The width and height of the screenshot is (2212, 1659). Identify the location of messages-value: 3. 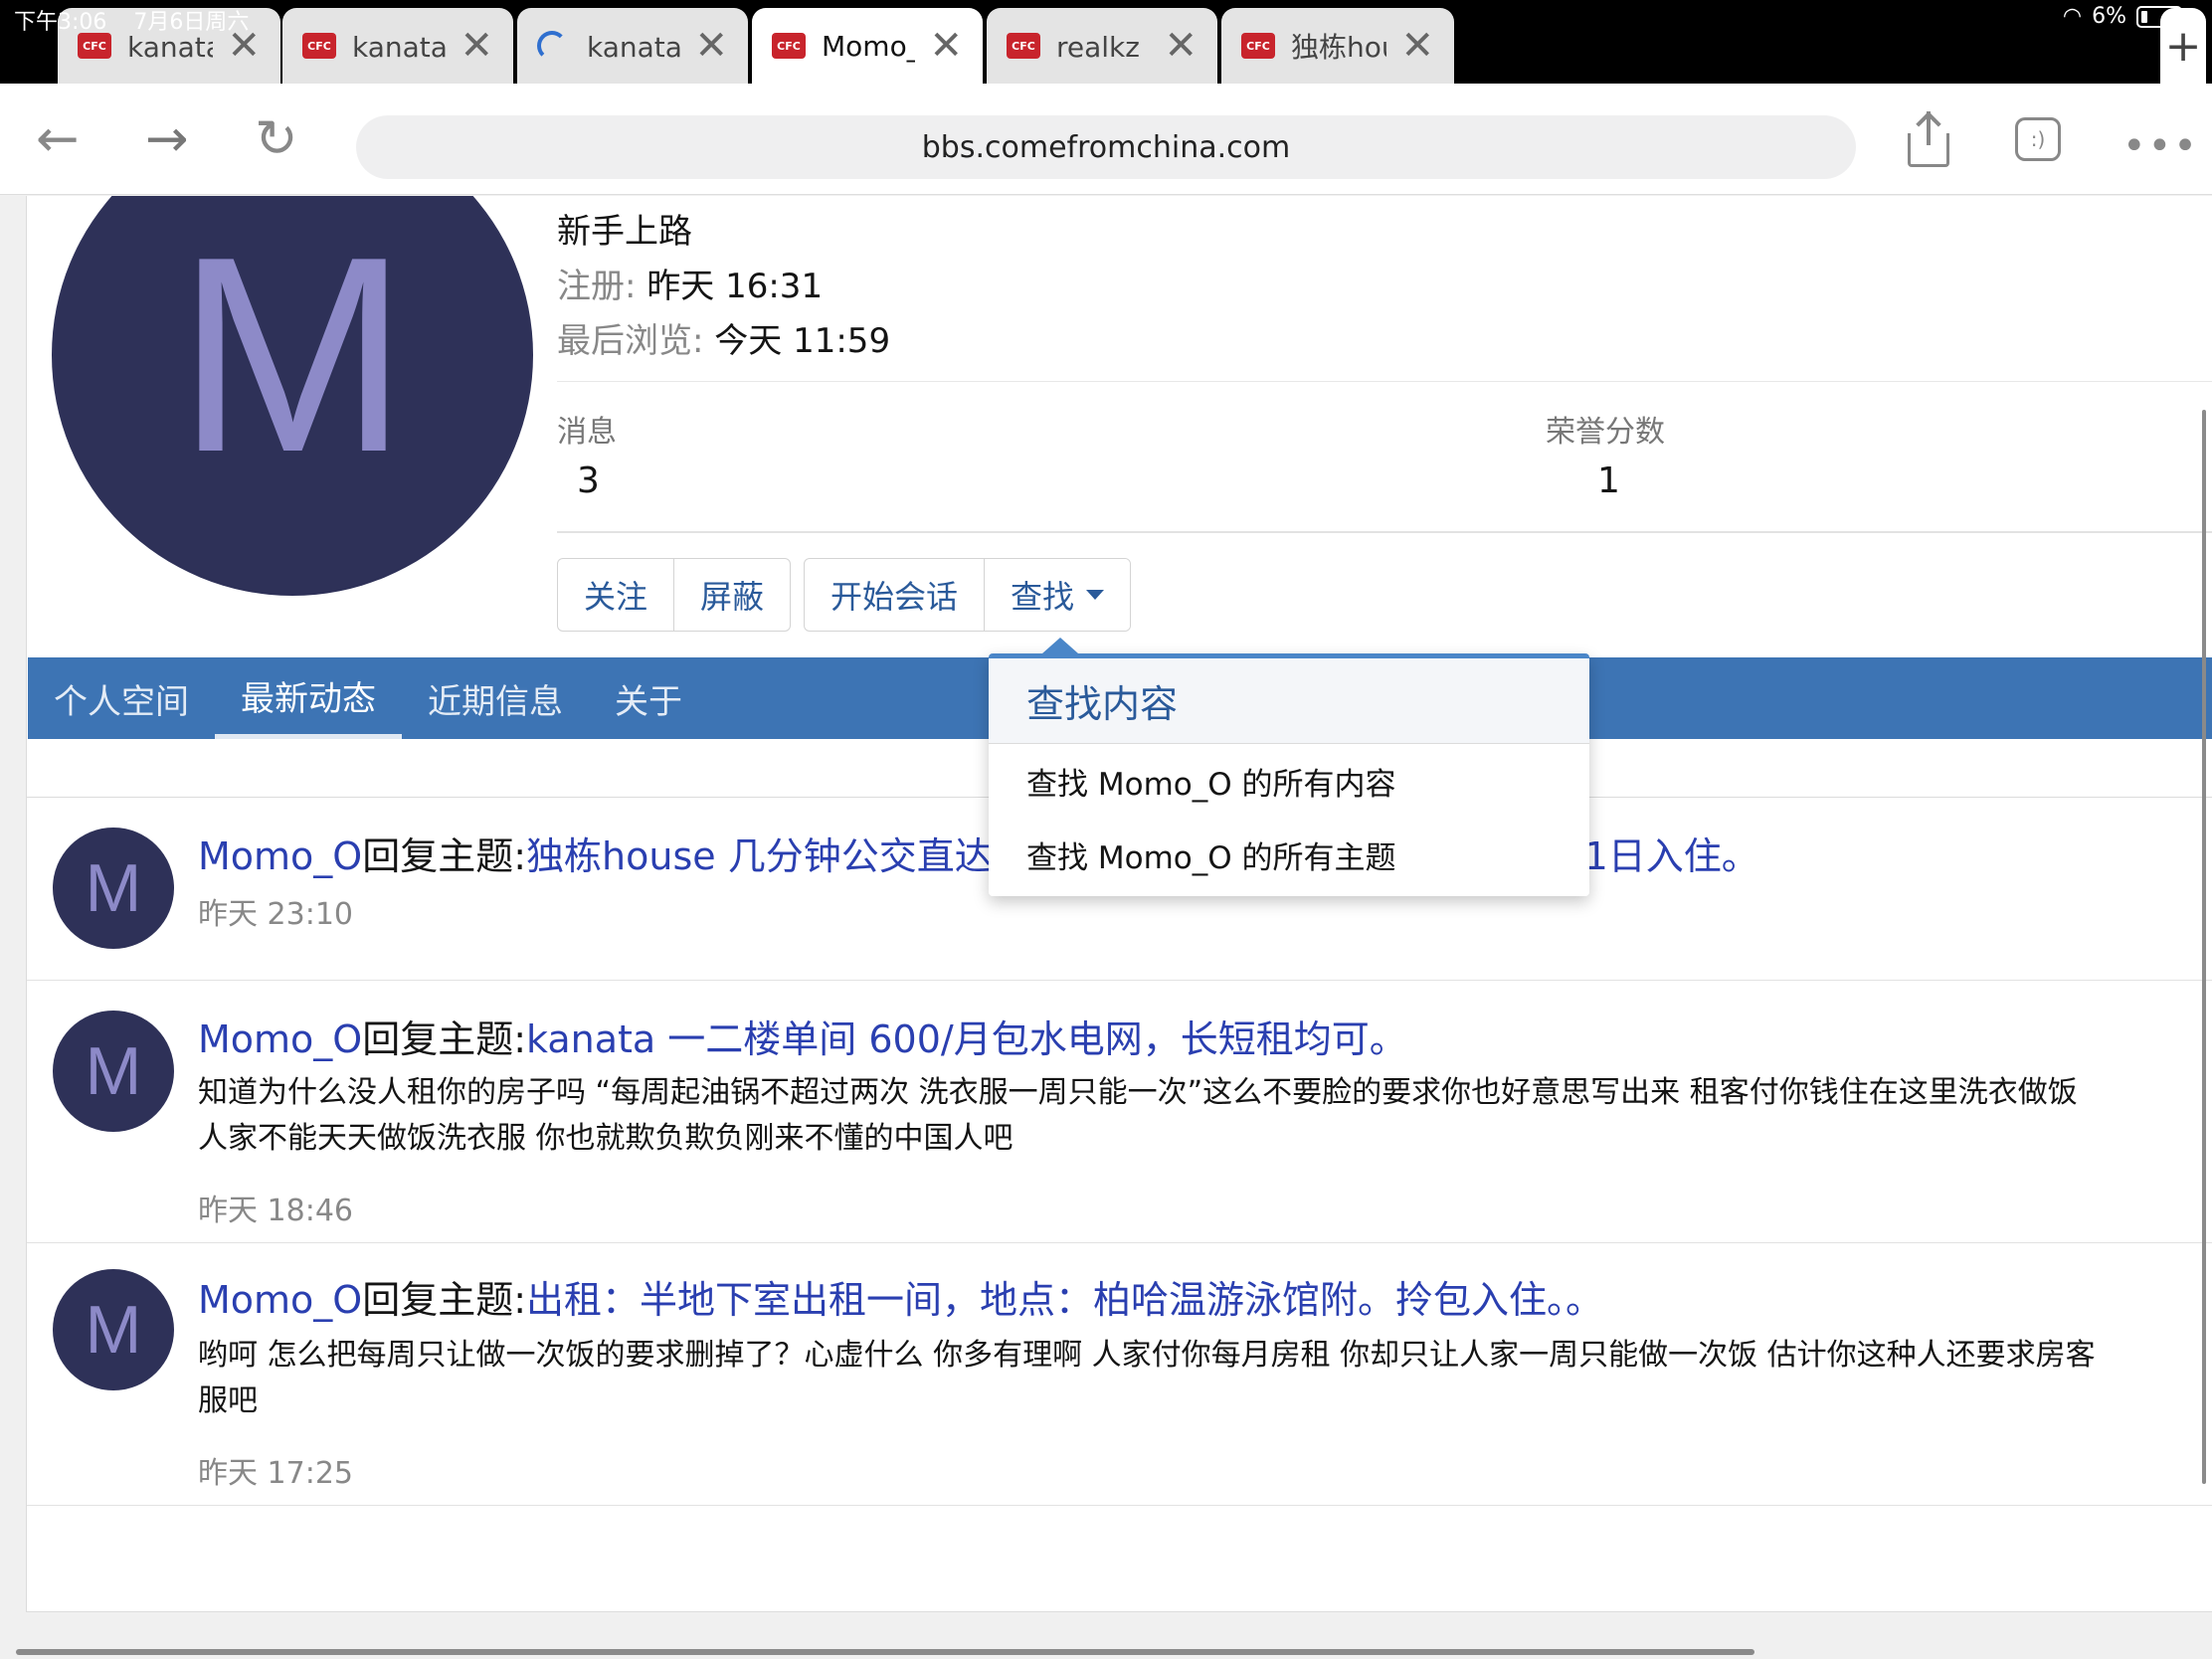
(588, 481).